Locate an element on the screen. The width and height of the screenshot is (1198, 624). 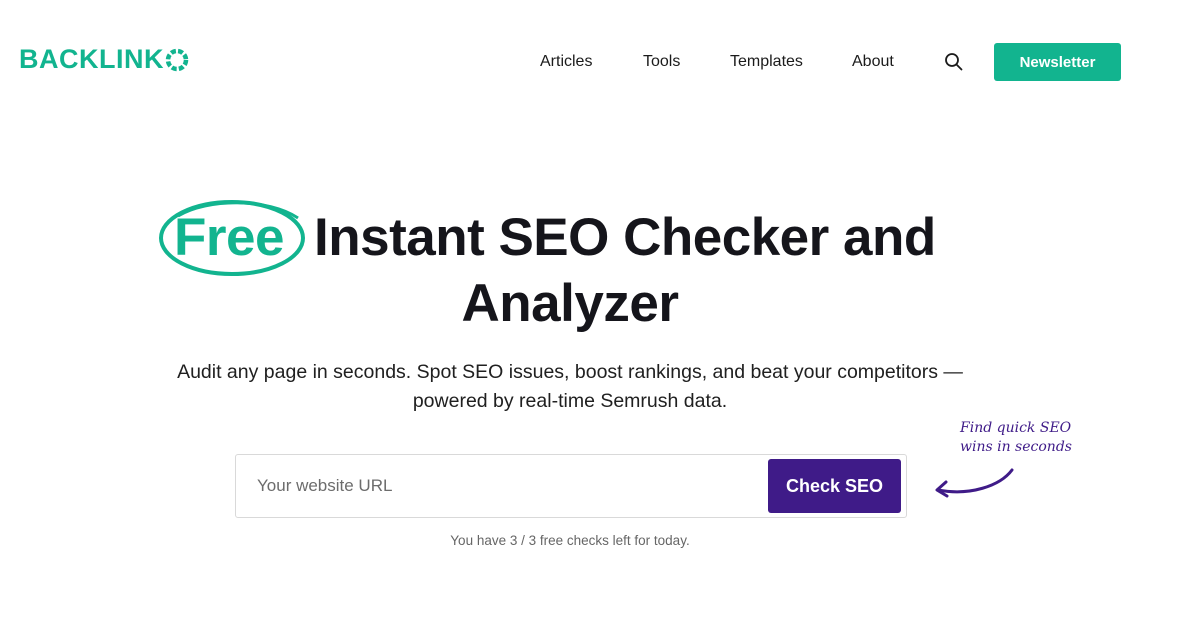
search-icon is located at coordinates (954, 62).